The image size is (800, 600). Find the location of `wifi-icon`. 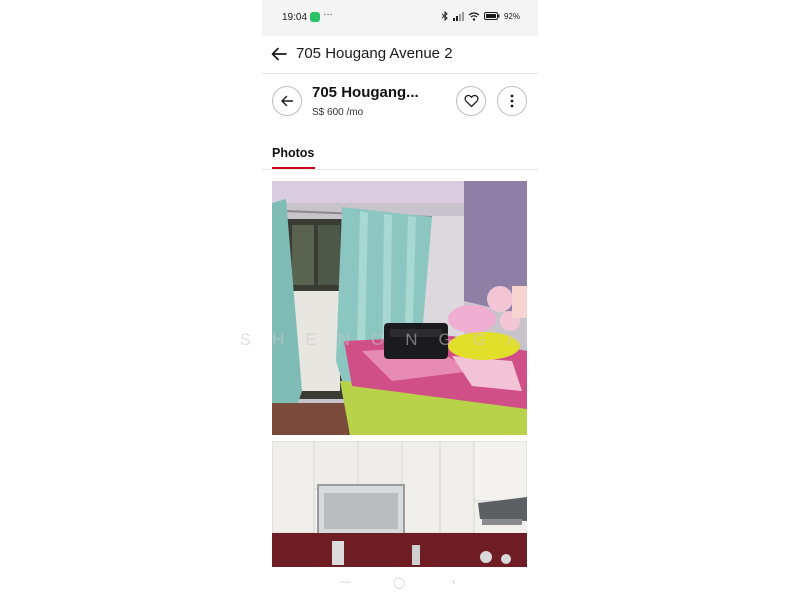

wifi-icon is located at coordinates (474, 16).